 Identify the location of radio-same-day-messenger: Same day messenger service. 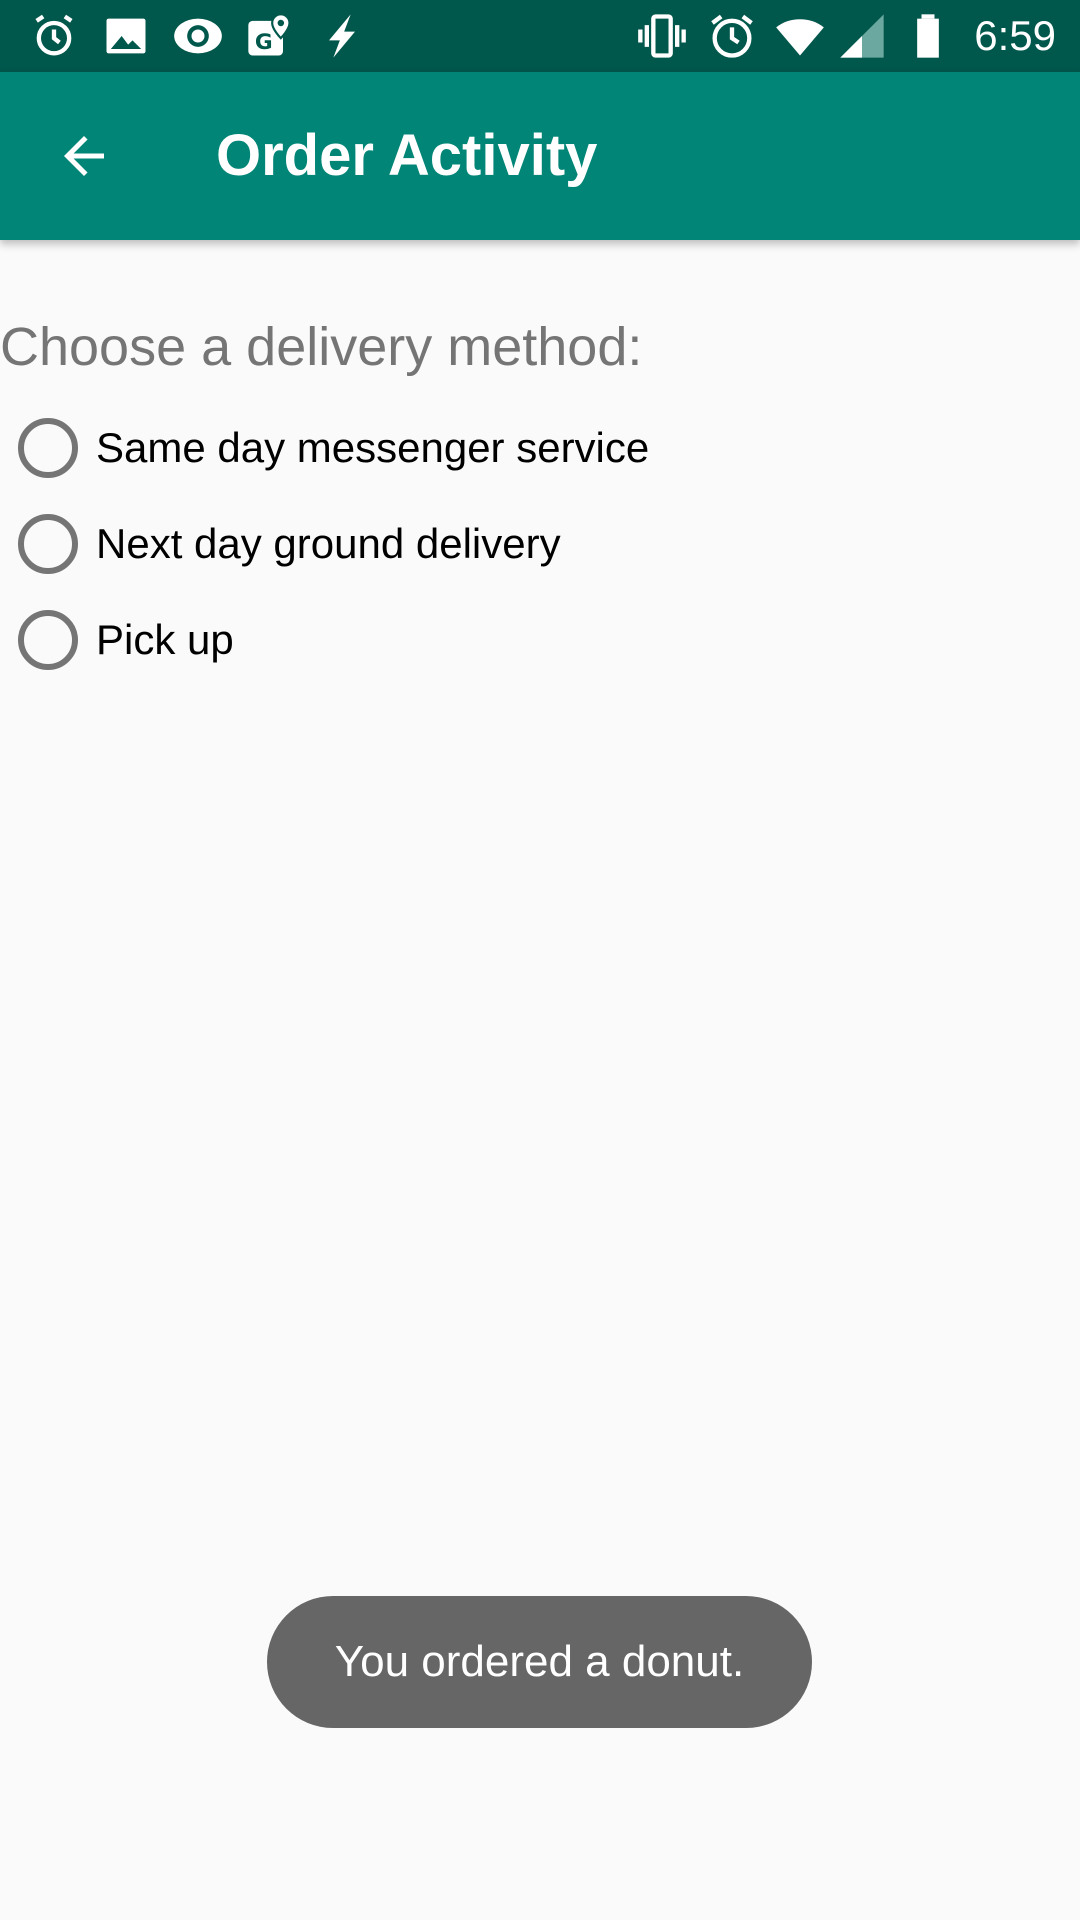
(540, 448).